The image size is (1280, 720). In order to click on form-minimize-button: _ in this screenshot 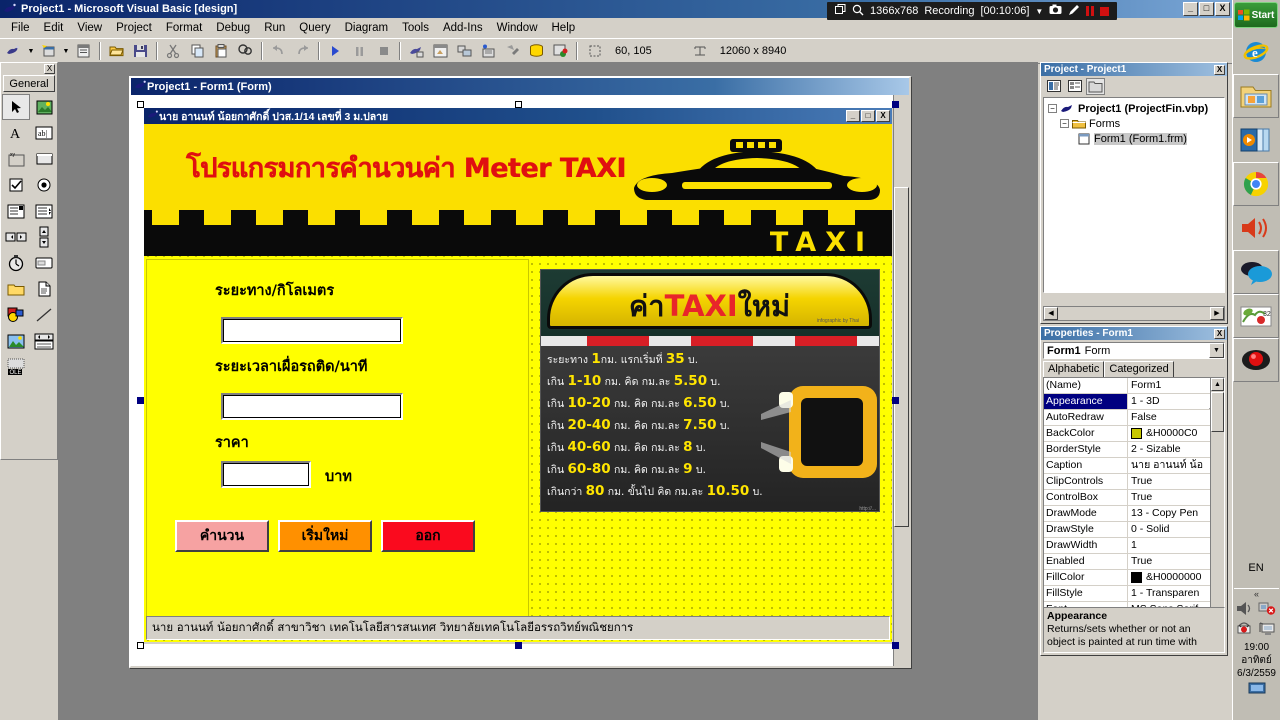, I will do `click(853, 116)`.